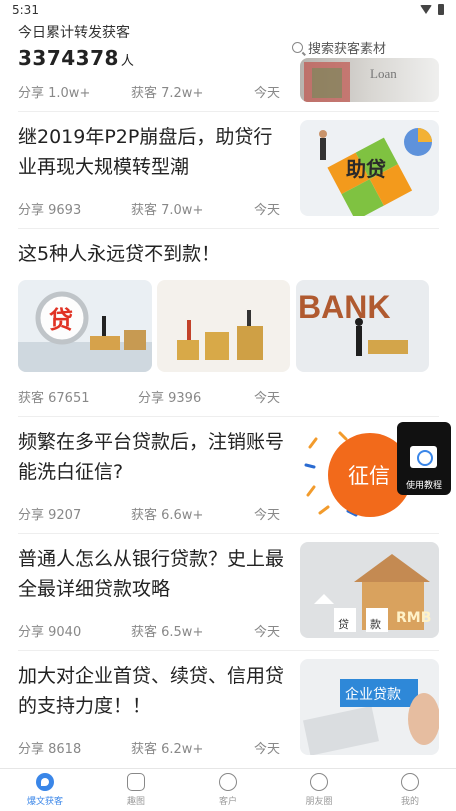 The height and width of the screenshot is (811, 456). I want to click on thumb-text-dai2: 贷, so click(343, 624).